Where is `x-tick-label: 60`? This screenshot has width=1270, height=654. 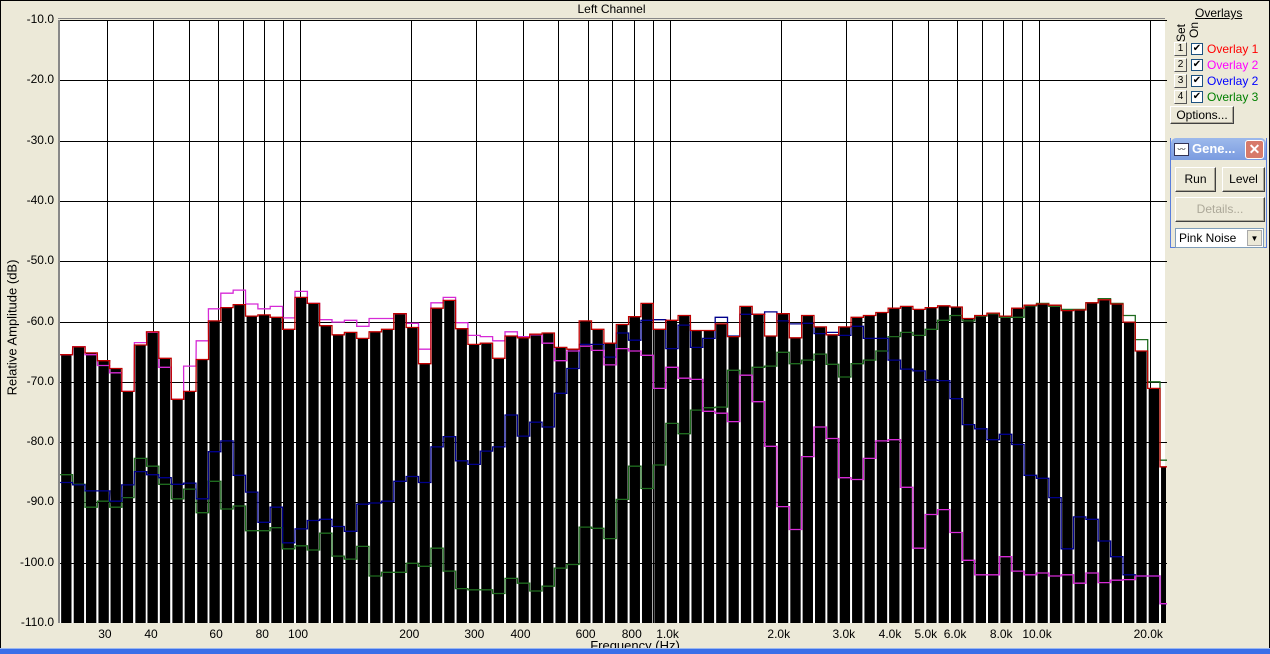 x-tick-label: 60 is located at coordinates (216, 634).